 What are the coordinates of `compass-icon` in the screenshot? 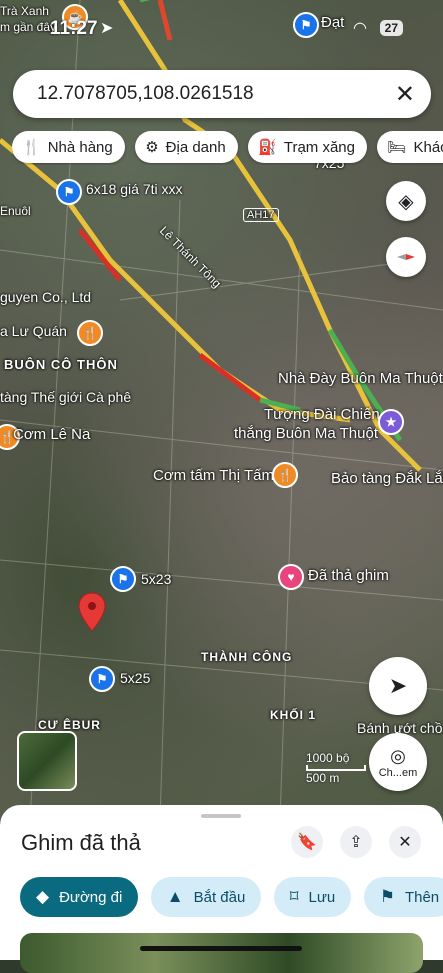 It's located at (406, 257).